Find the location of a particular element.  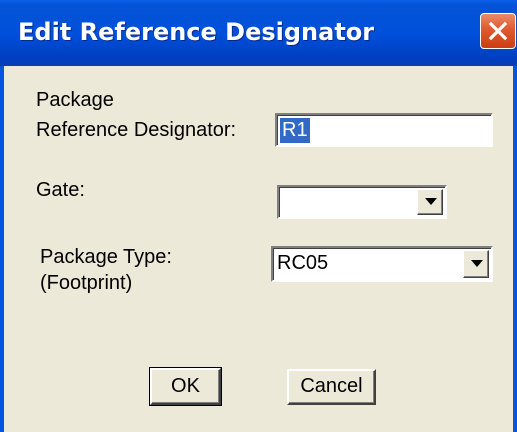

package-type-dropdown-button is located at coordinates (476, 264).